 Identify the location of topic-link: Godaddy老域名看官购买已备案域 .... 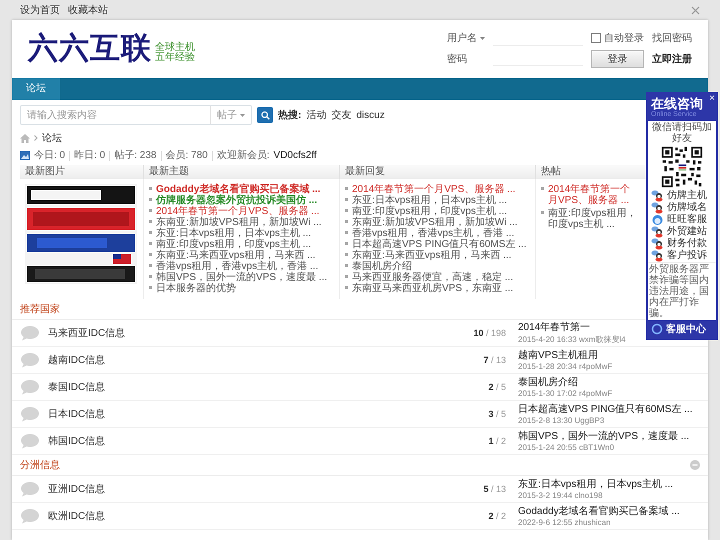
(241, 189).